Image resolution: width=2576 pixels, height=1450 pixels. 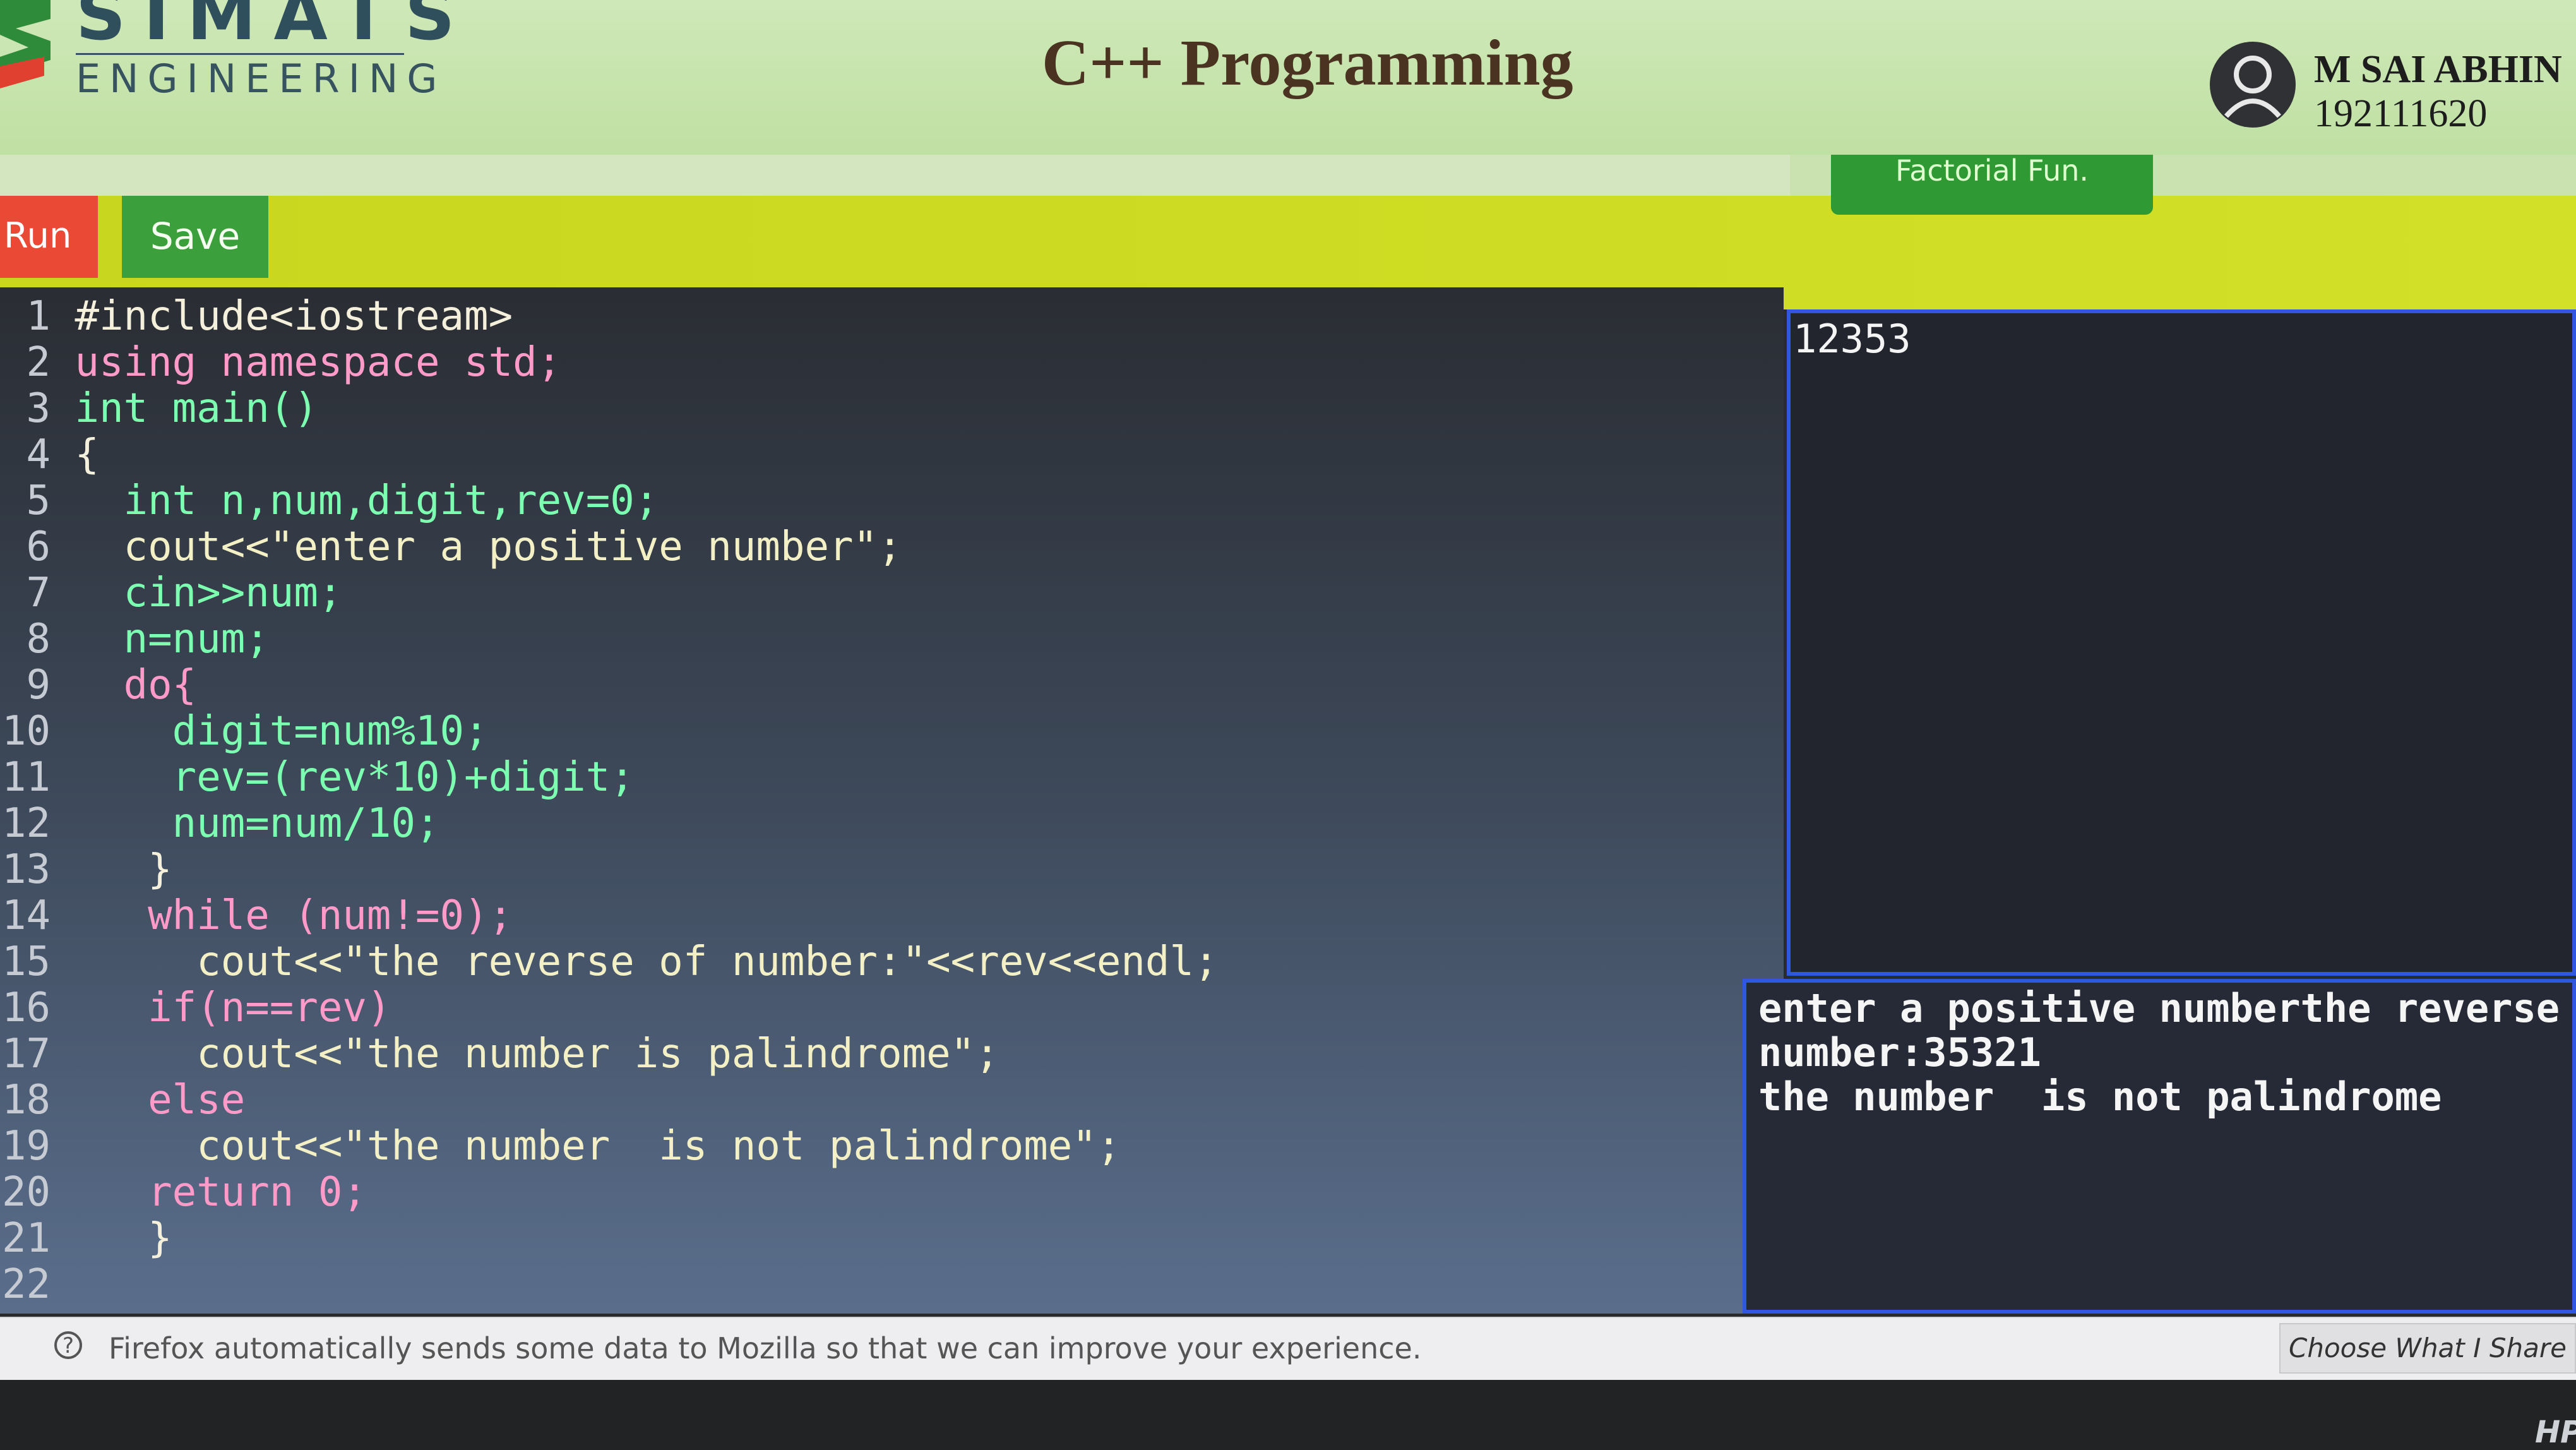 I want to click on code-text: cout<<"the number is palindrome";, so click(x=537, y=1054).